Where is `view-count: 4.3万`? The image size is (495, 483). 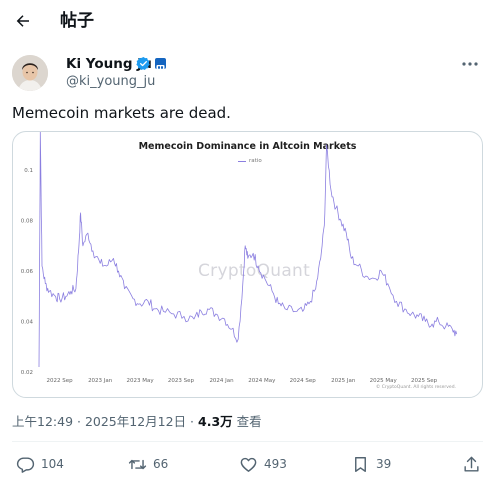
view-count: 4.3万 is located at coordinates (215, 421).